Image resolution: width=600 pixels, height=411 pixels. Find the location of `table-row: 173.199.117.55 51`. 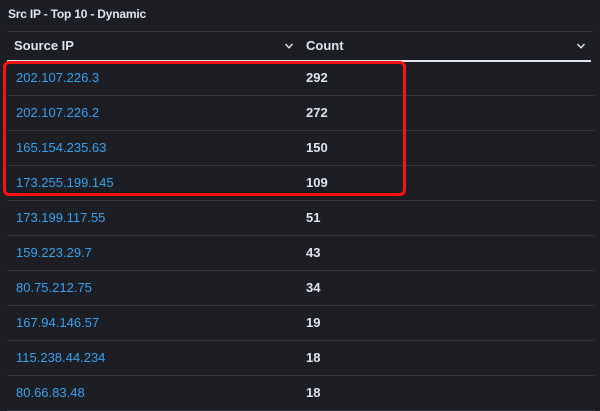

table-row: 173.199.117.55 51 is located at coordinates (301, 218).